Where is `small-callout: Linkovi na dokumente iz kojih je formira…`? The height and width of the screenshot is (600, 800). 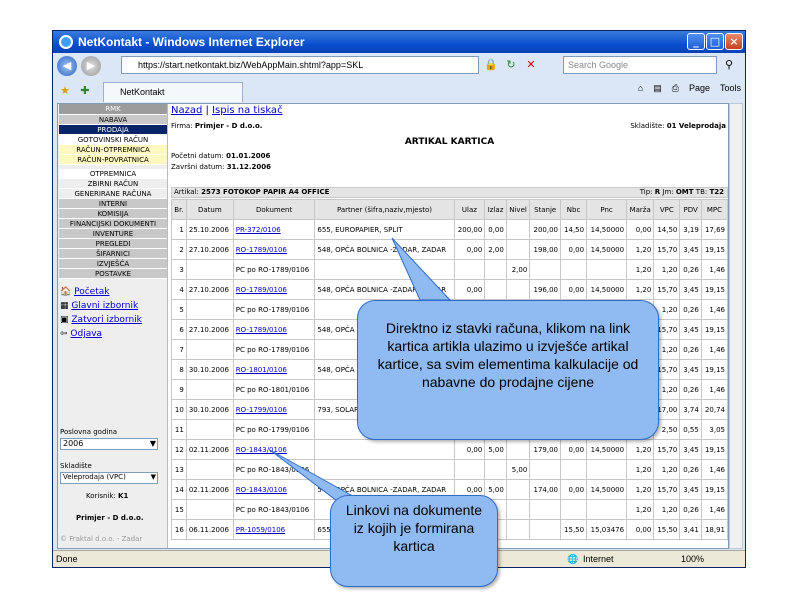 small-callout: Linkovi na dokumente iz kojih je formira… is located at coordinates (414, 541).